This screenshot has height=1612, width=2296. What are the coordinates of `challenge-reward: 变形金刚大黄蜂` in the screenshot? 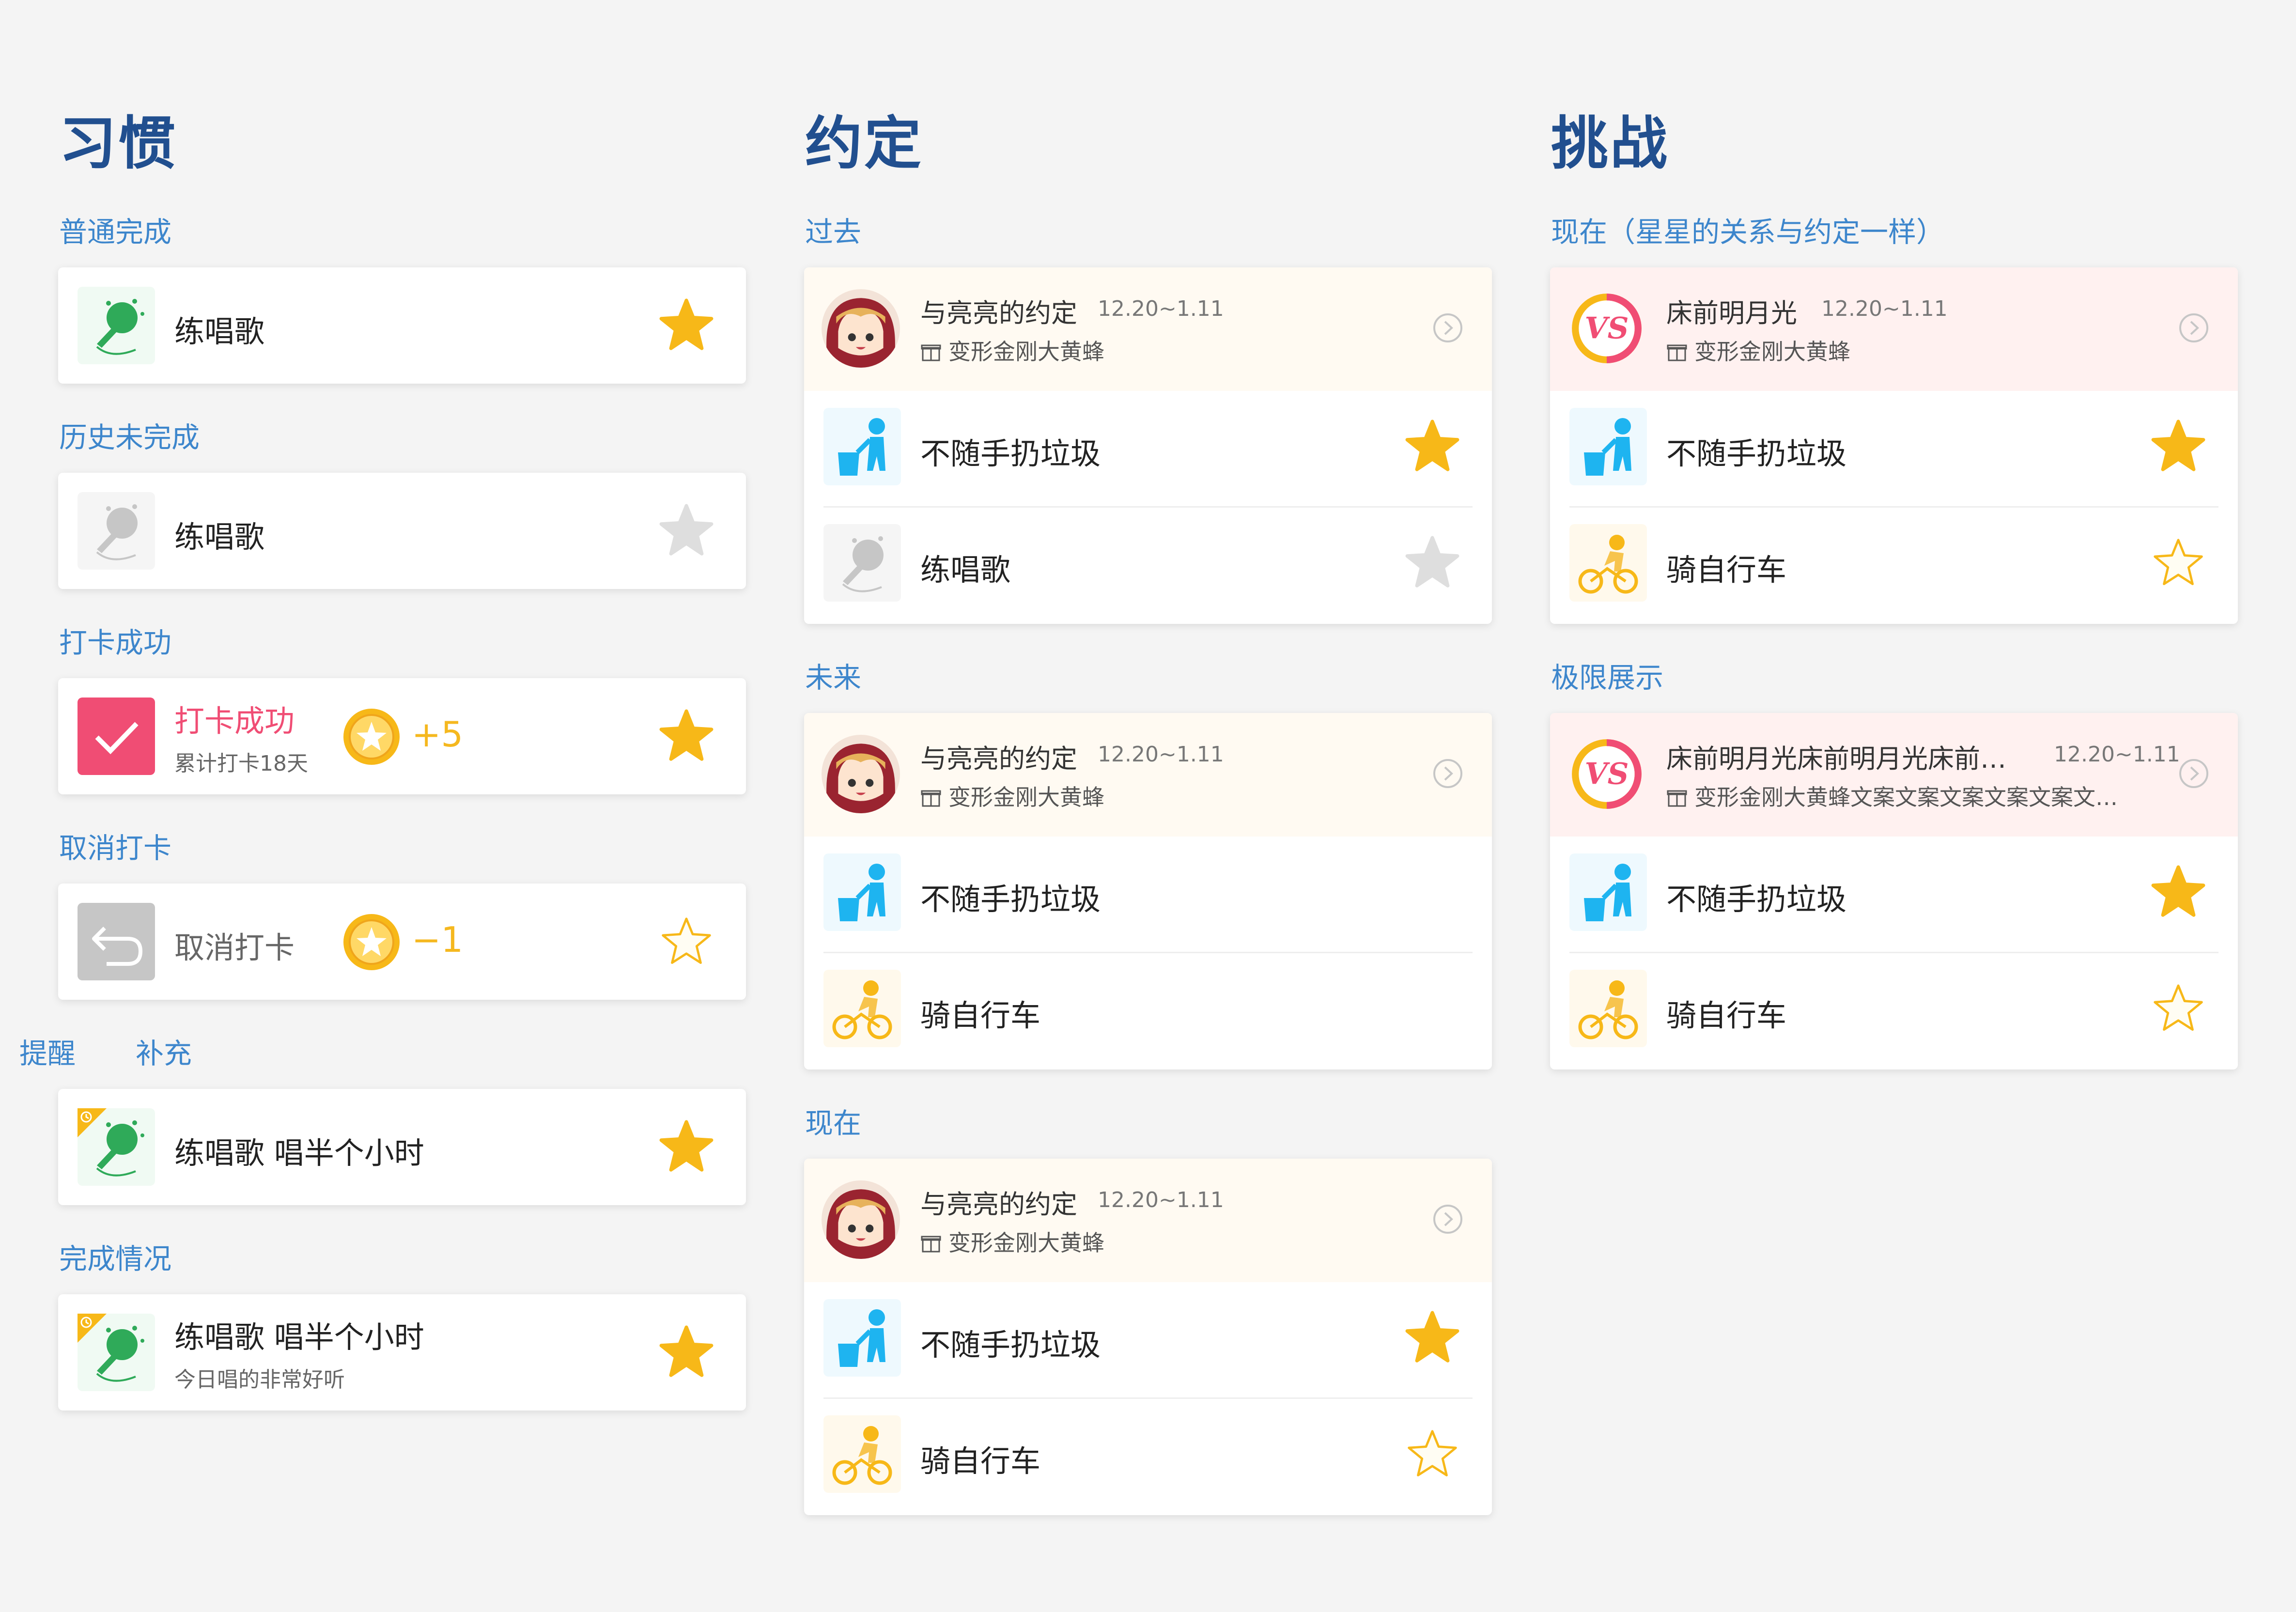 It's located at (1758, 350).